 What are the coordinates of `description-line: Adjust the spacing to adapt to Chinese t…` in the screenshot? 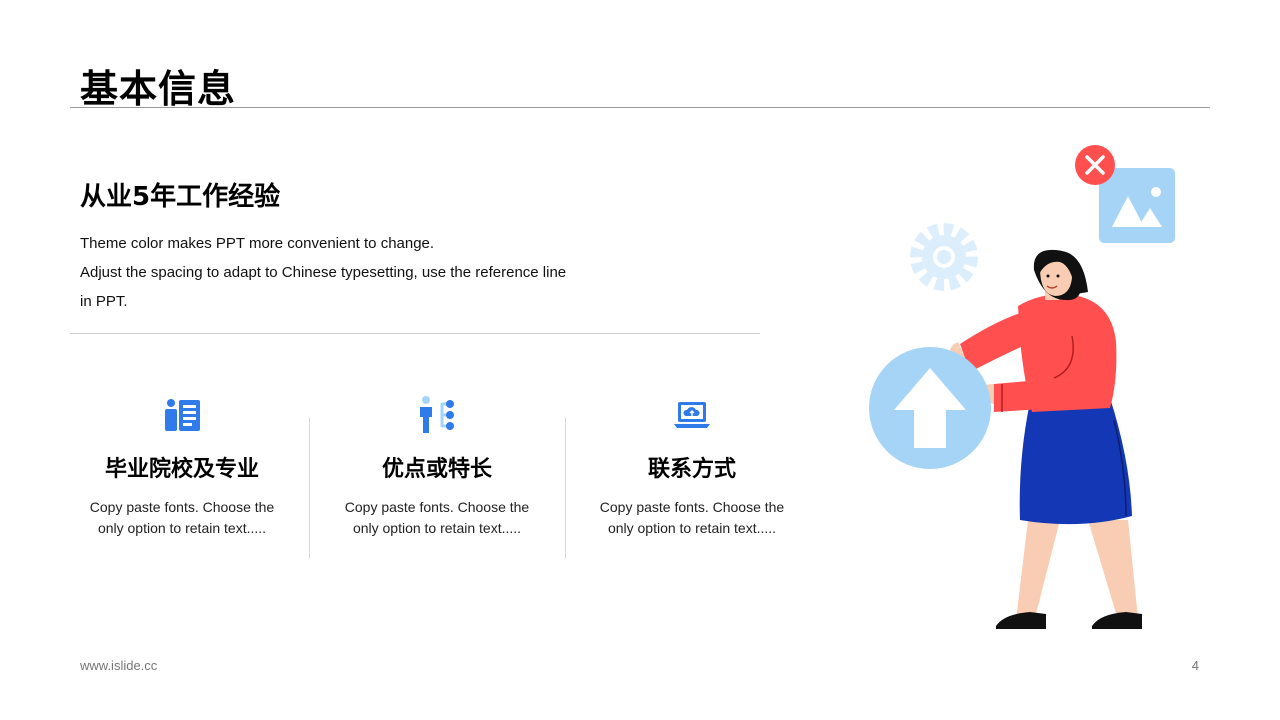 It's located at (323, 272).